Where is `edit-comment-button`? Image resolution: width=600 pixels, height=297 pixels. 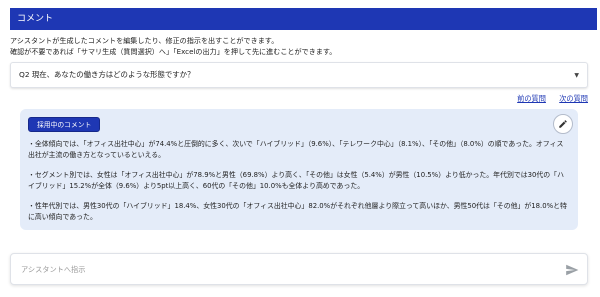 edit-comment-button is located at coordinates (563, 124).